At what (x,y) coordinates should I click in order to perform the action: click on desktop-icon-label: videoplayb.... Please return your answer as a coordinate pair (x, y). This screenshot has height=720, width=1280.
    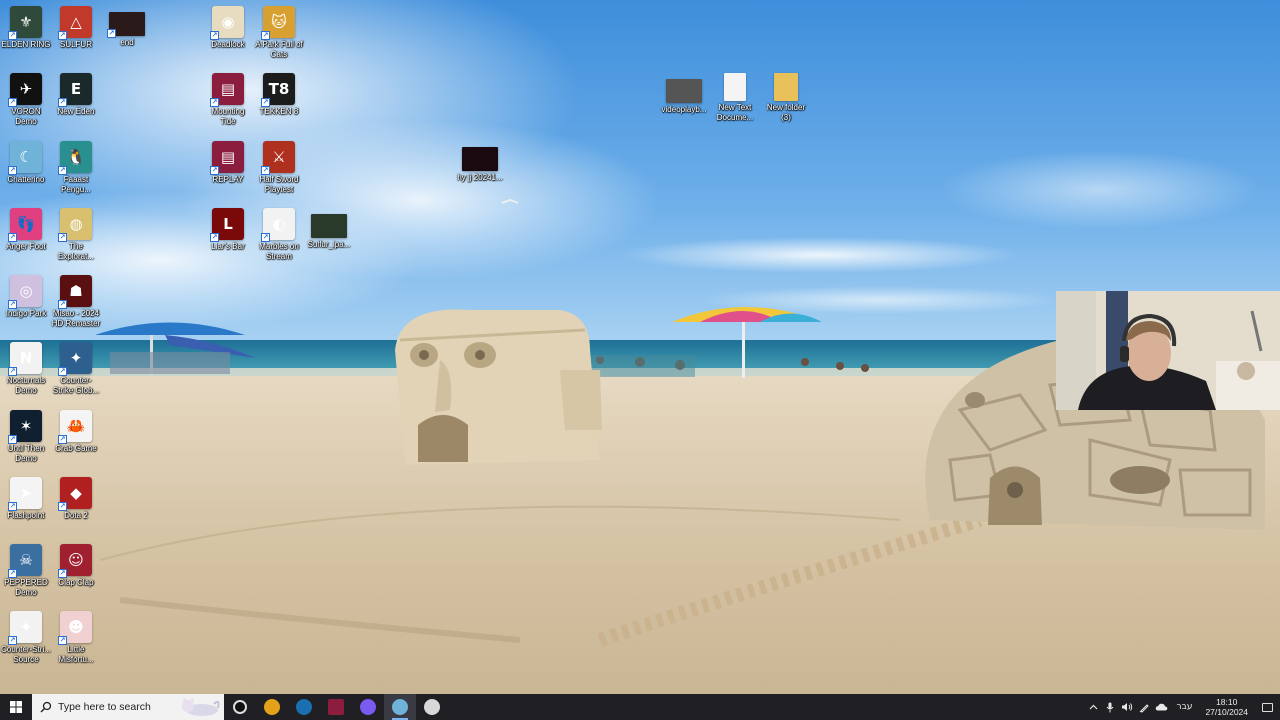
    Looking at the image, I should click on (684, 109).